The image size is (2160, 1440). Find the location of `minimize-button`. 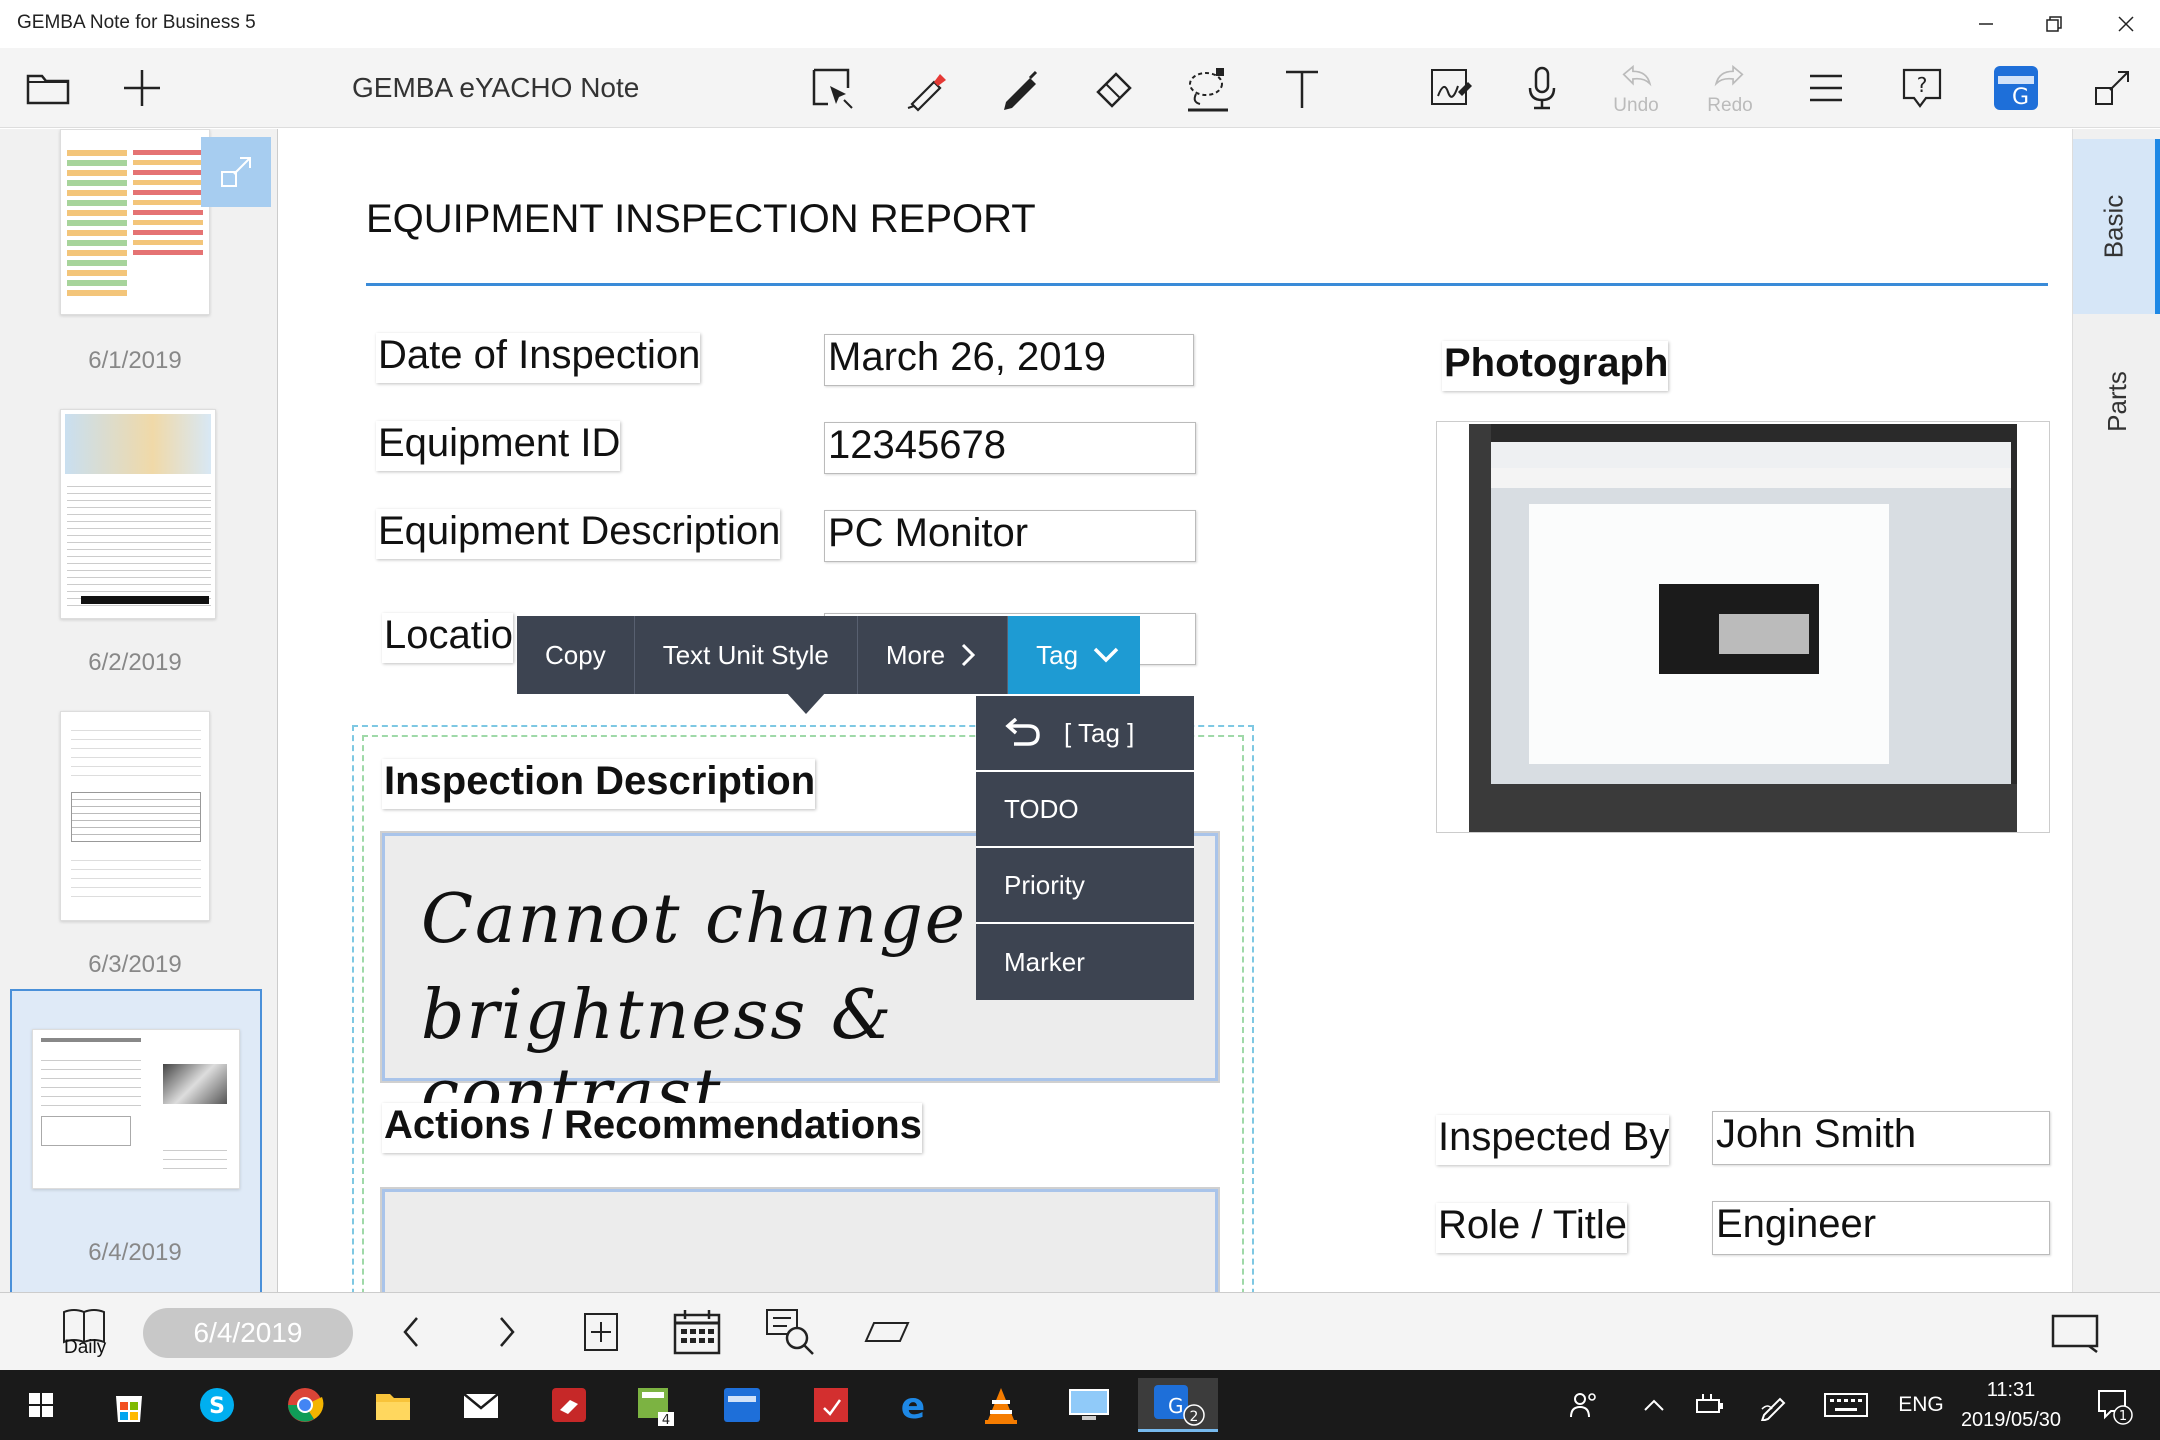

minimize-button is located at coordinates (1986, 24).